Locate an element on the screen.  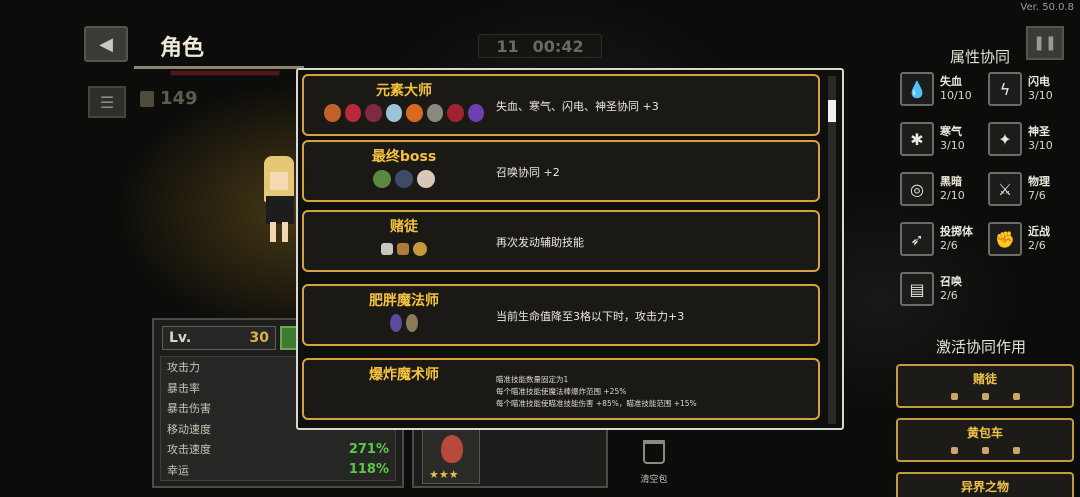
star-rating-icon: ★★★ is located at coordinates (444, 474).